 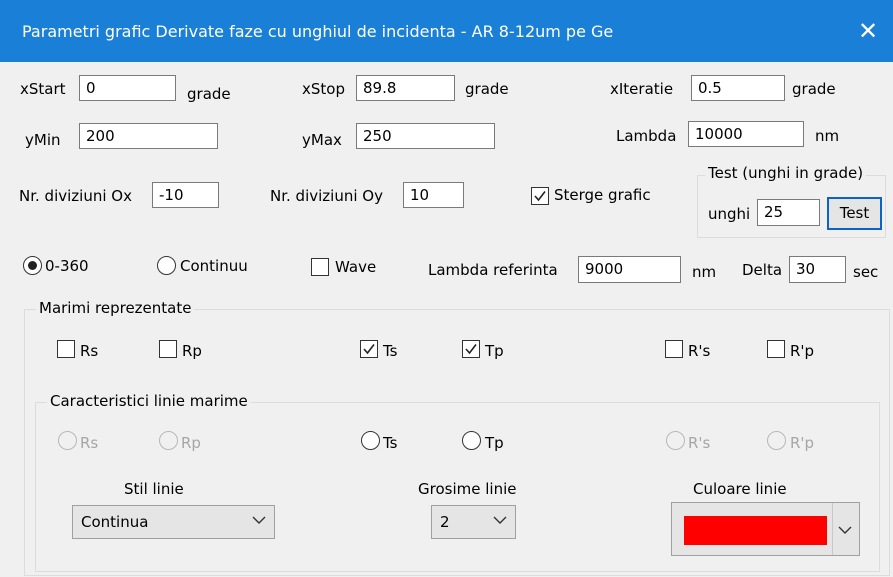 What do you see at coordinates (866, 272) in the screenshot?
I see `delta-unit: sec` at bounding box center [866, 272].